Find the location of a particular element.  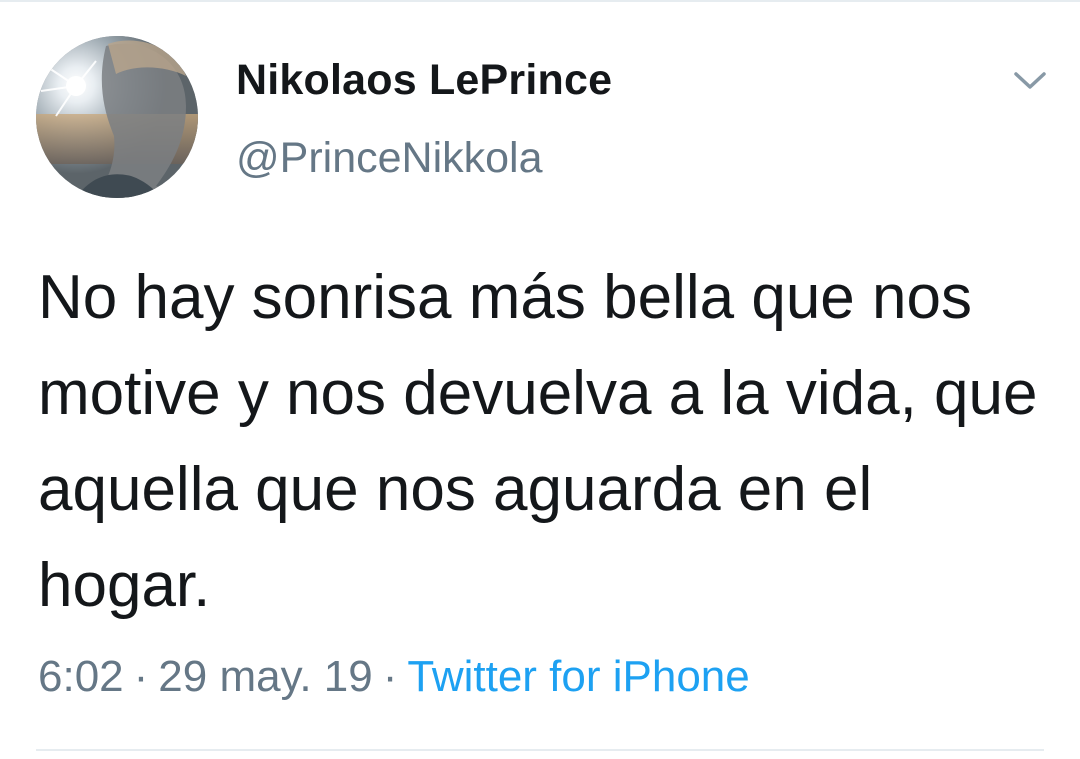

top-divider is located at coordinates (540, 1).